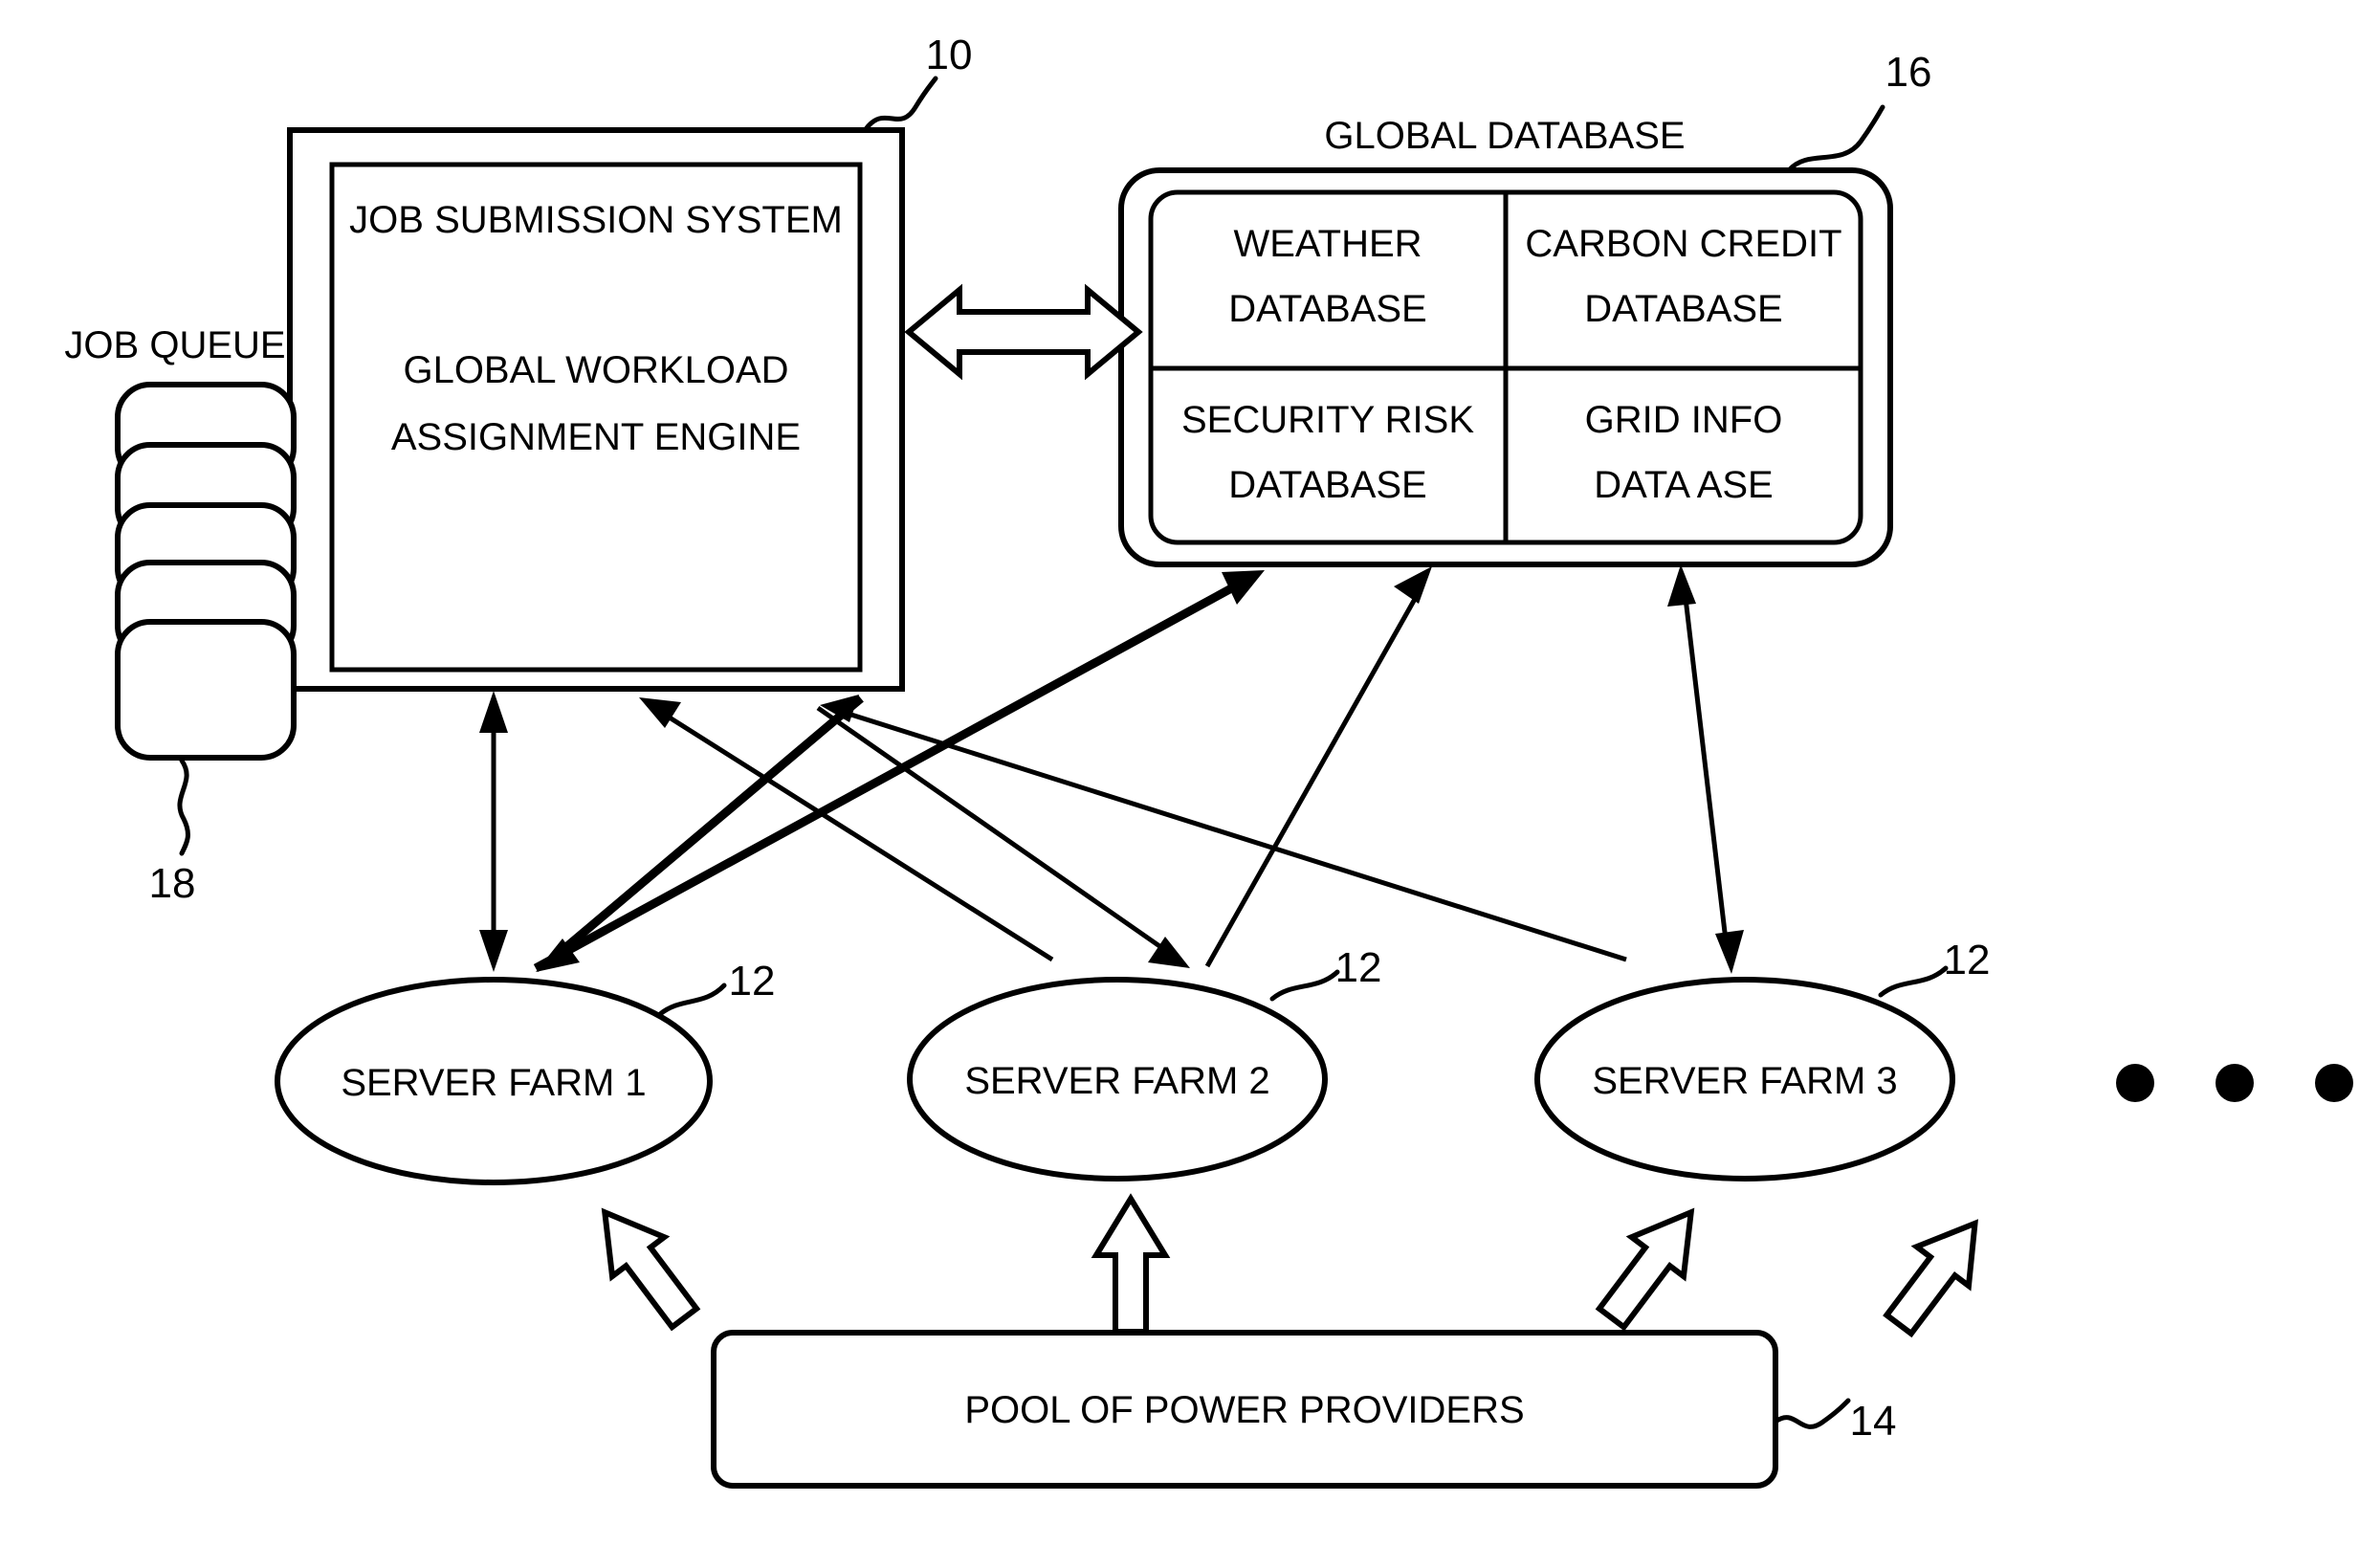 The width and height of the screenshot is (2359, 1568). I want to click on link-jss-farm1, so click(493, 831).